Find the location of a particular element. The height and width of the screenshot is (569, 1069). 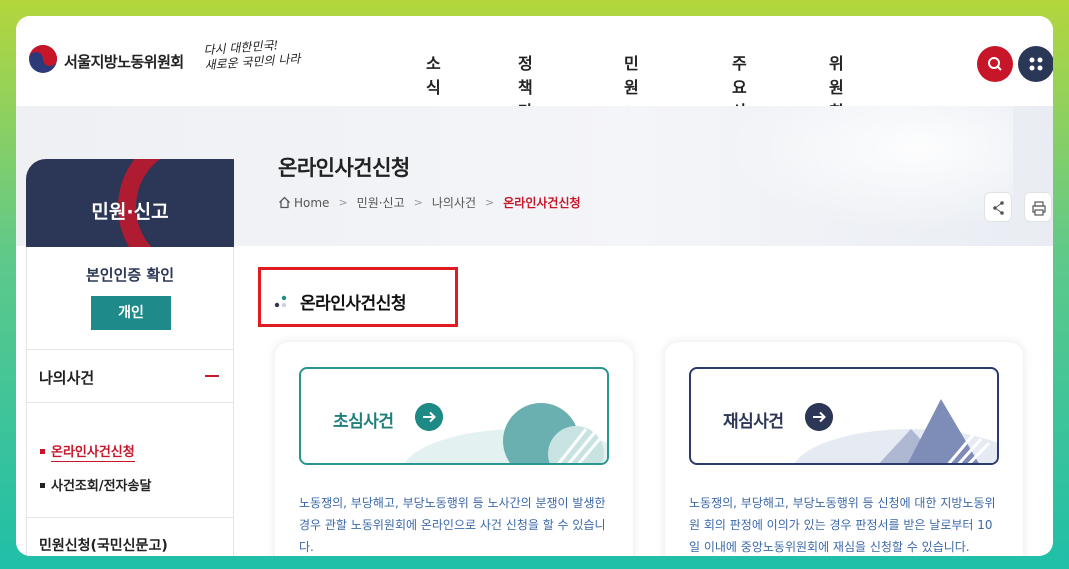

print-button is located at coordinates (1038, 207).